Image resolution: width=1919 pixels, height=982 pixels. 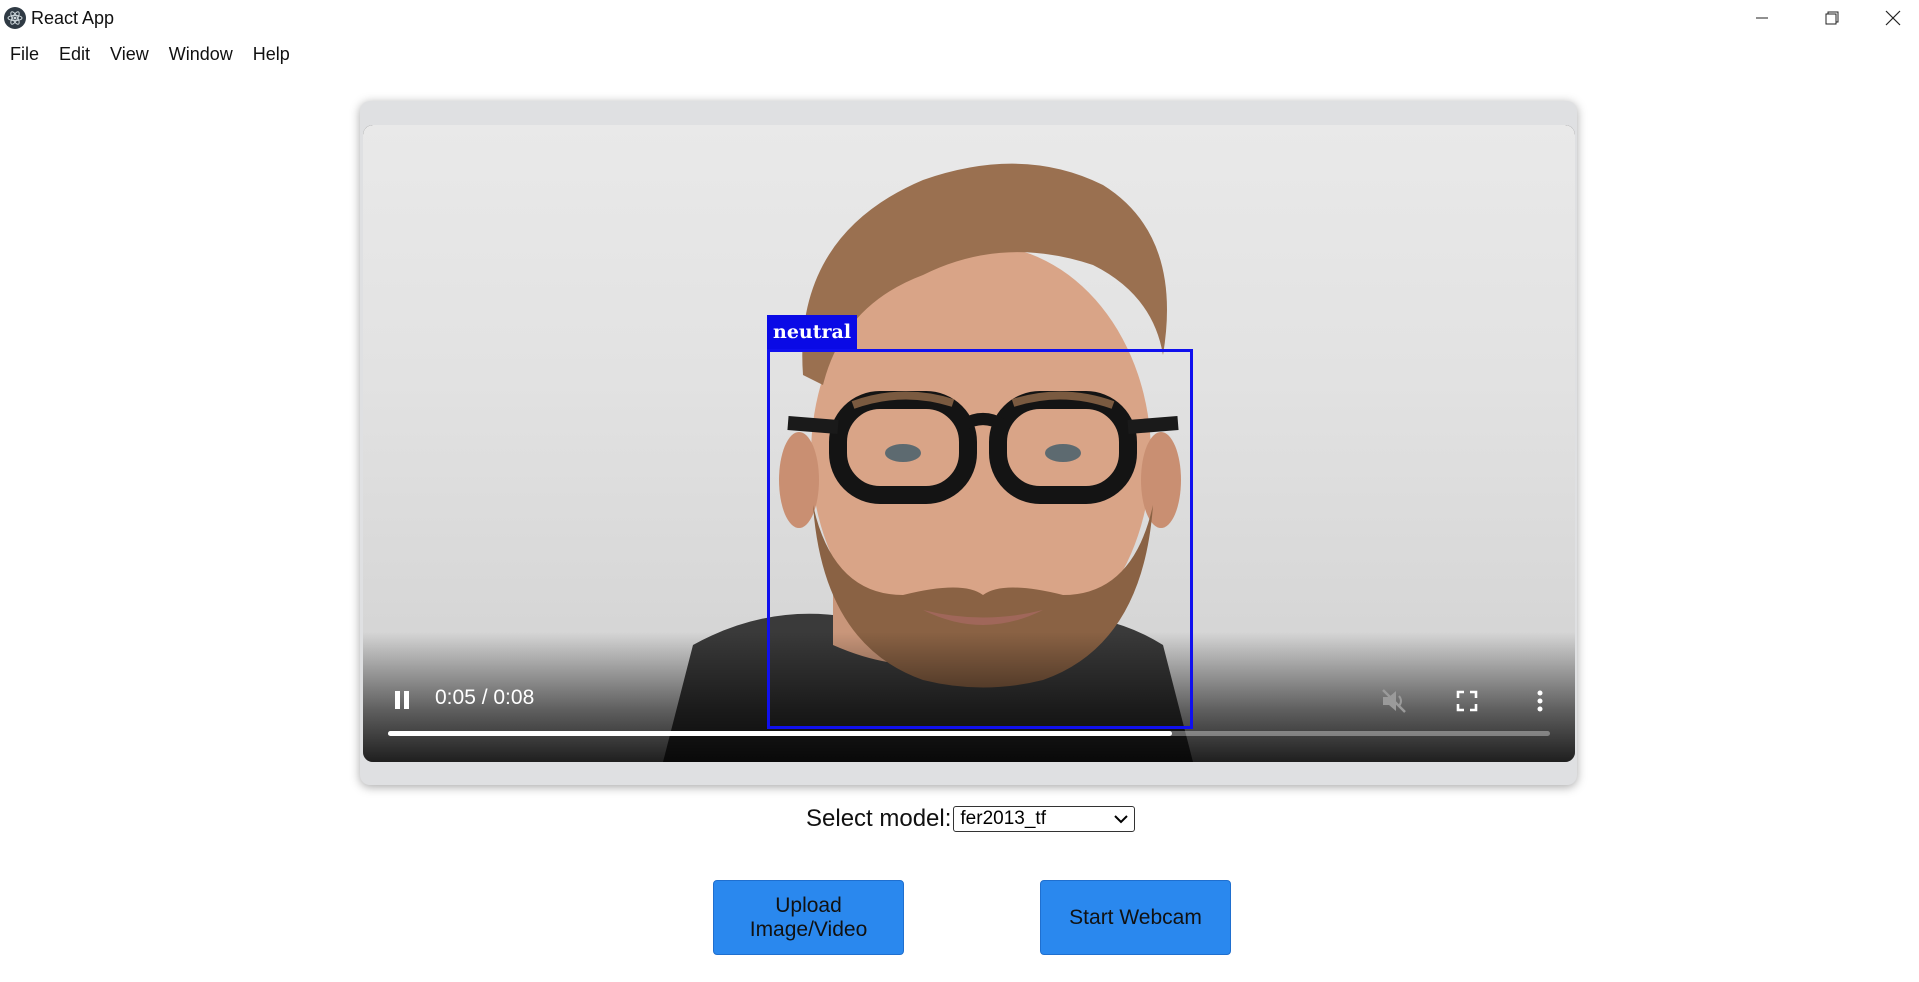 I want to click on menu-window: Window, so click(x=201, y=54).